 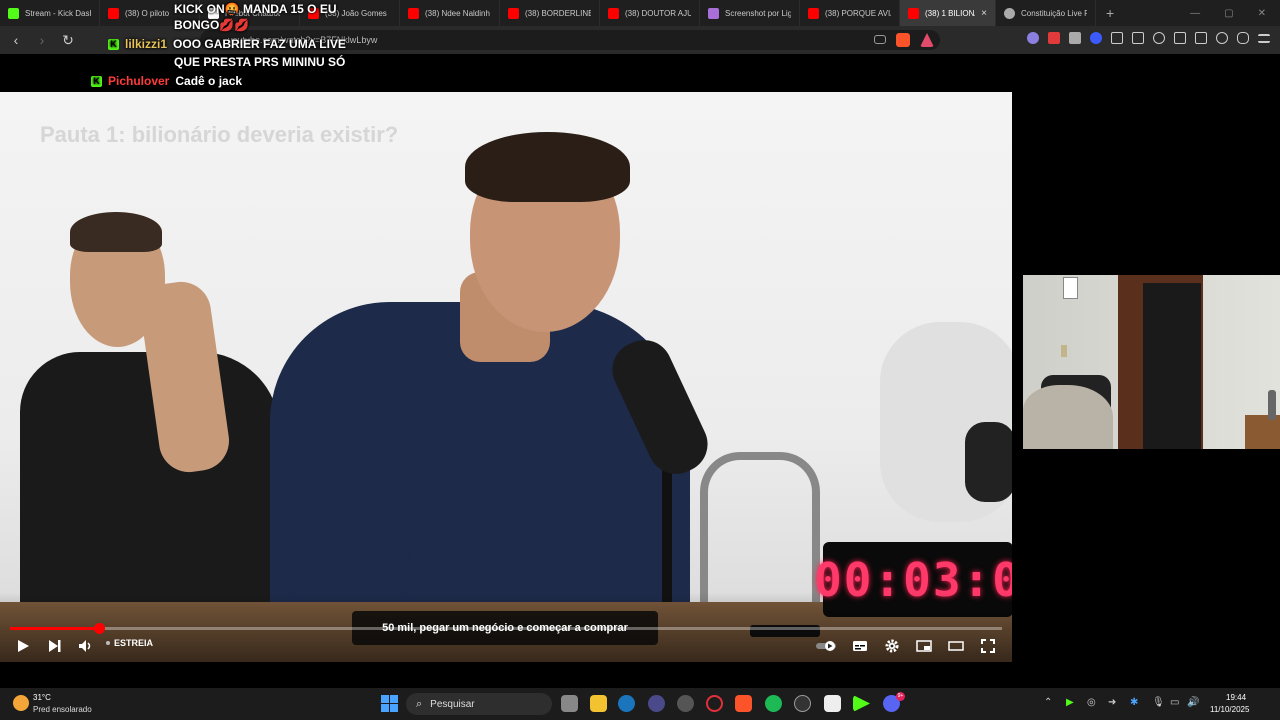 I want to click on tab-5: (38) BORDERLINE, so click(x=550, y=13).